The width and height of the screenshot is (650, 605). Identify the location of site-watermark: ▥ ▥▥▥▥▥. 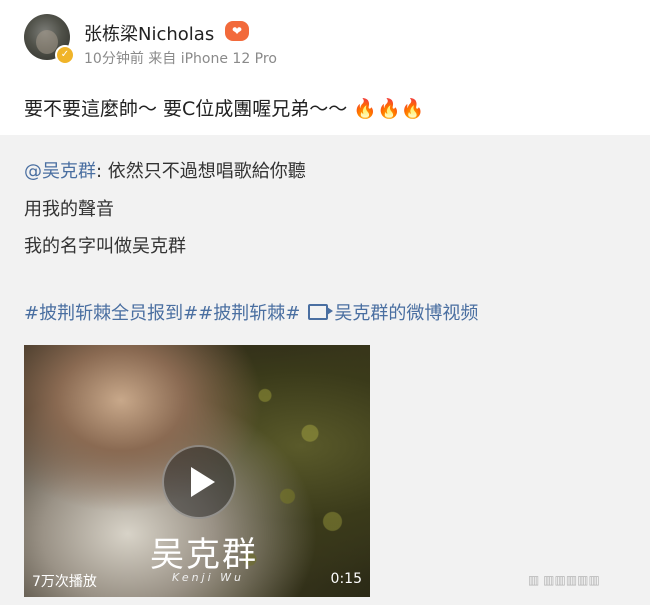
(564, 580).